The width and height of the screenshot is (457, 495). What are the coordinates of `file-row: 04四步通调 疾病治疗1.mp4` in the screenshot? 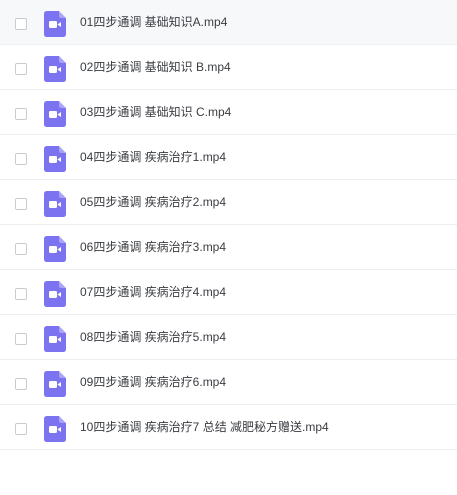 It's located at (228, 157).